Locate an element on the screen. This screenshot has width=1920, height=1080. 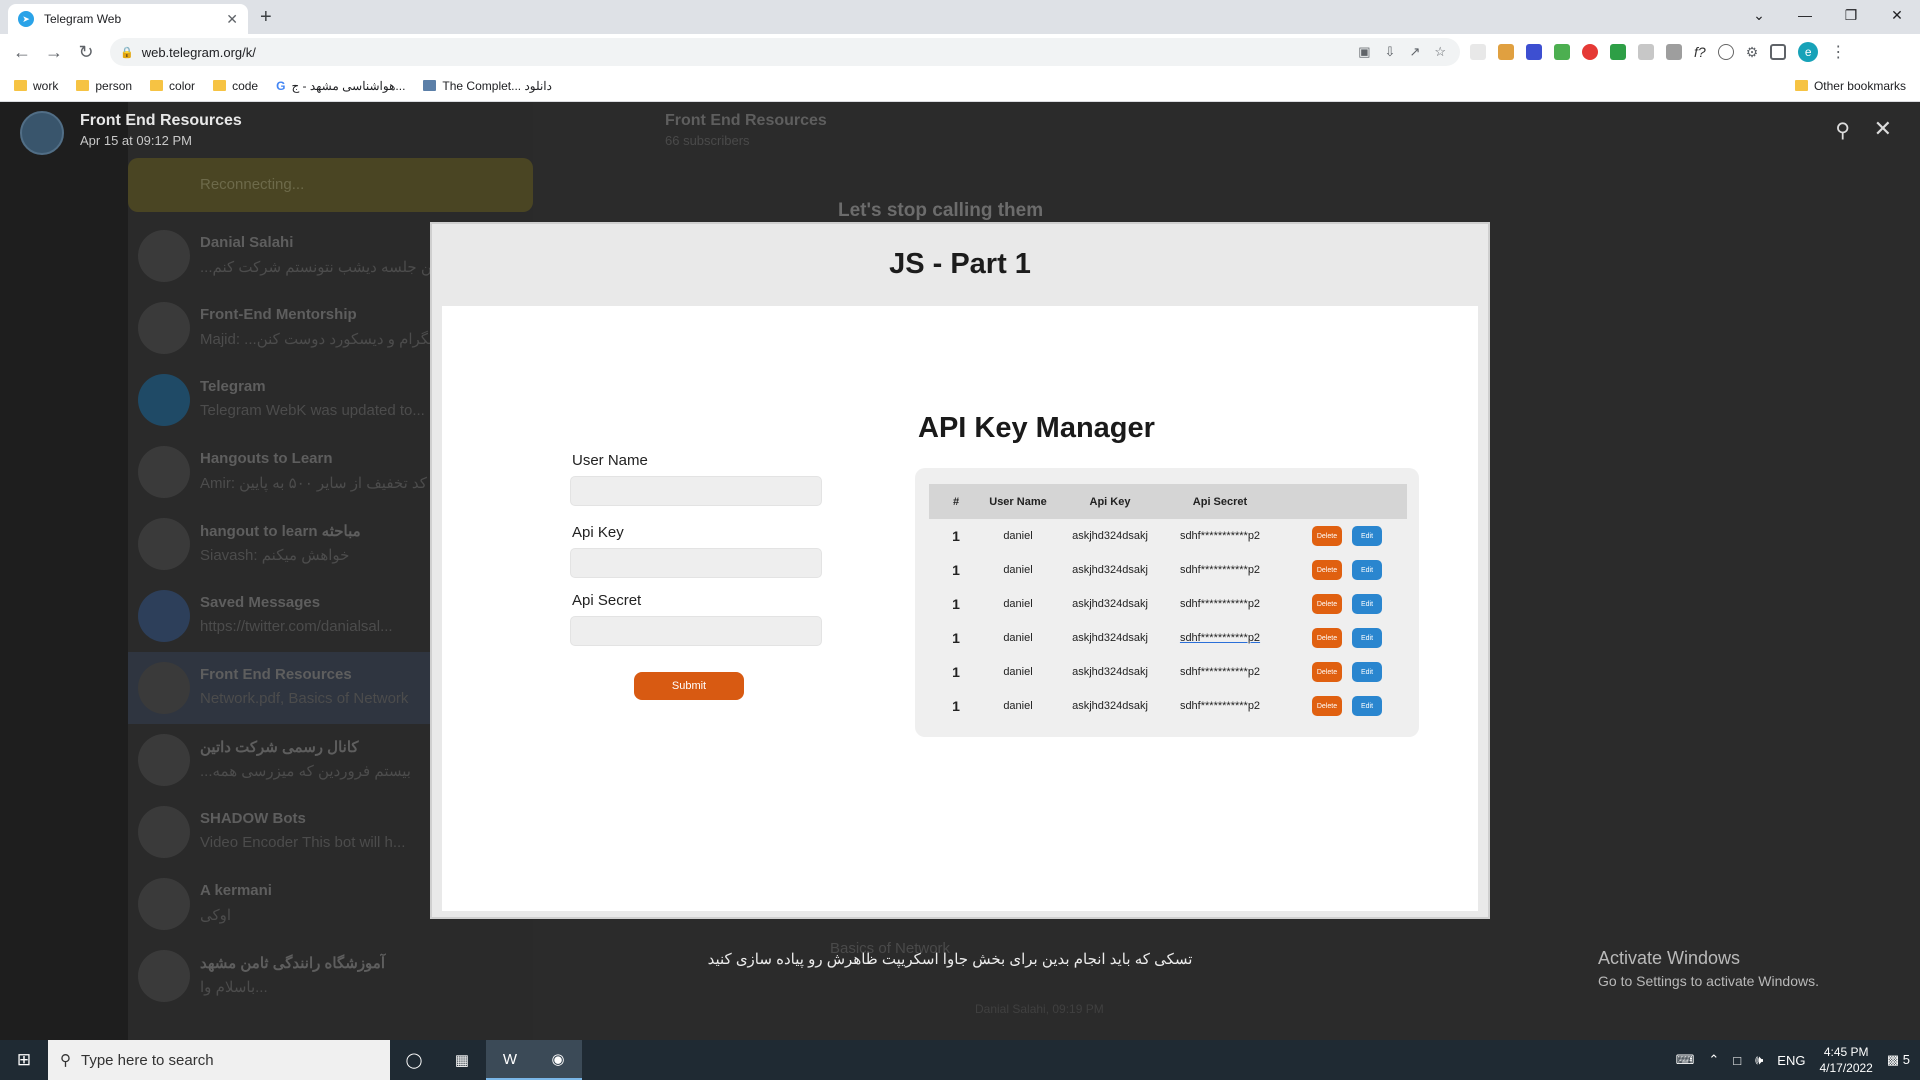
url-text: web.telegram.org/k/ is located at coordinates (198, 52).